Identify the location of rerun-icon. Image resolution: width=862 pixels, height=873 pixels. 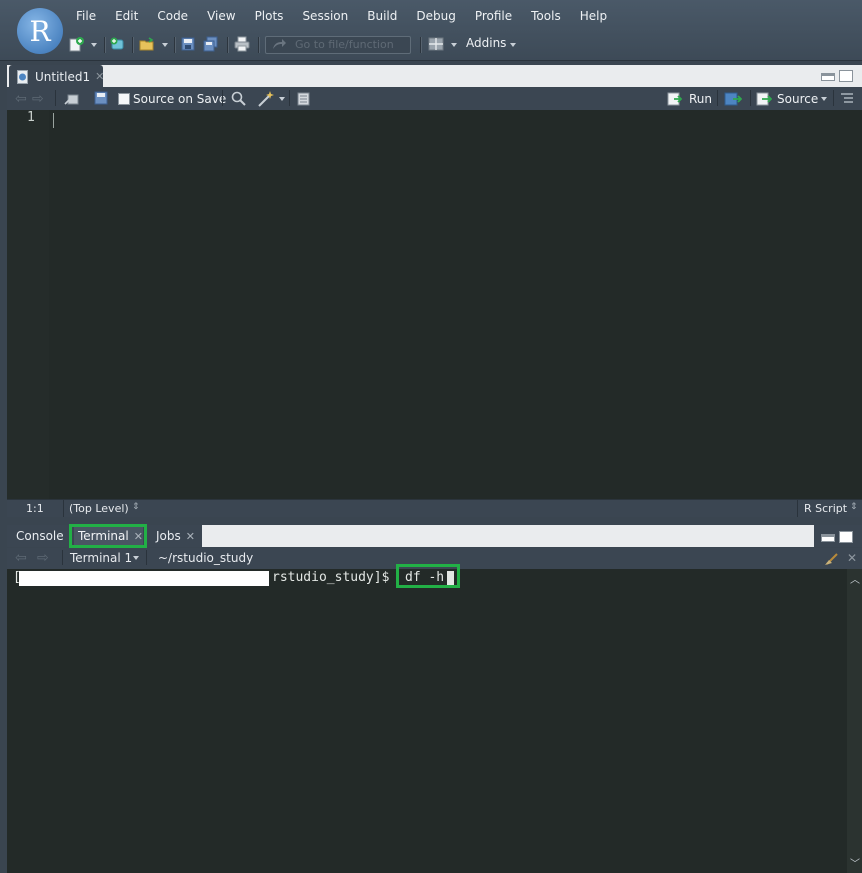
(733, 100).